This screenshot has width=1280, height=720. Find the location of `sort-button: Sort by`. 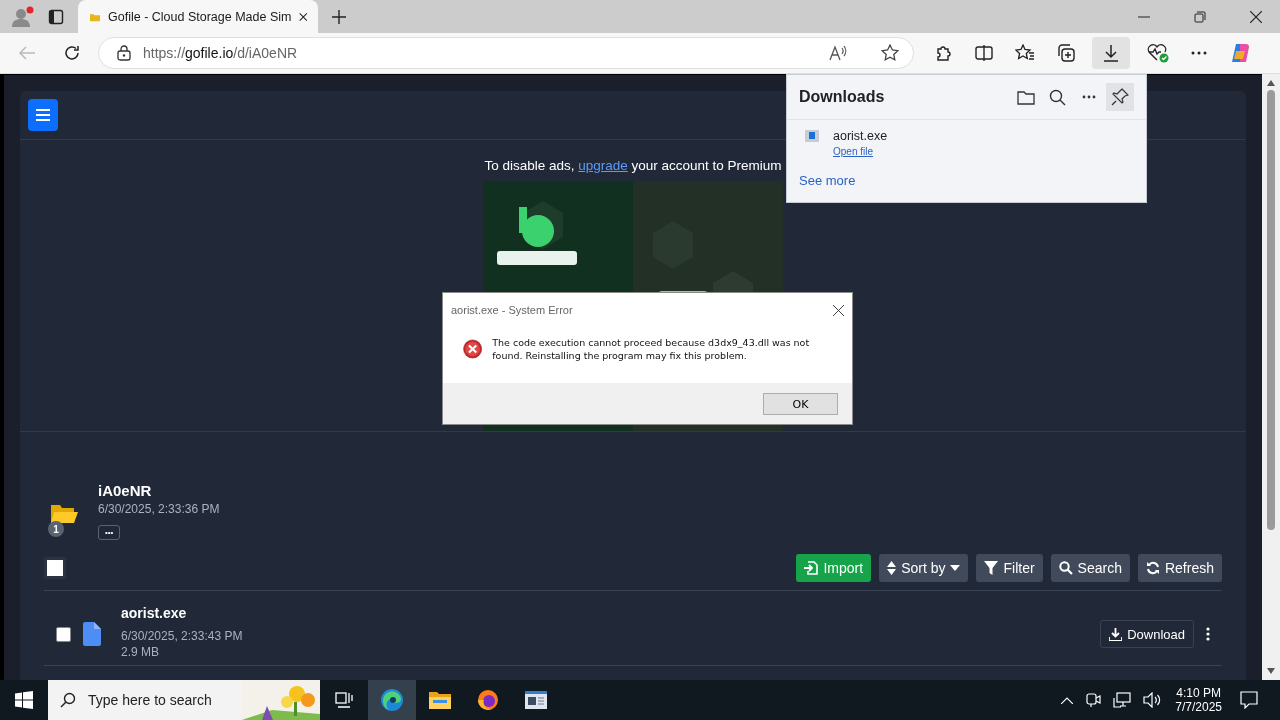

sort-button: Sort by is located at coordinates (924, 568).